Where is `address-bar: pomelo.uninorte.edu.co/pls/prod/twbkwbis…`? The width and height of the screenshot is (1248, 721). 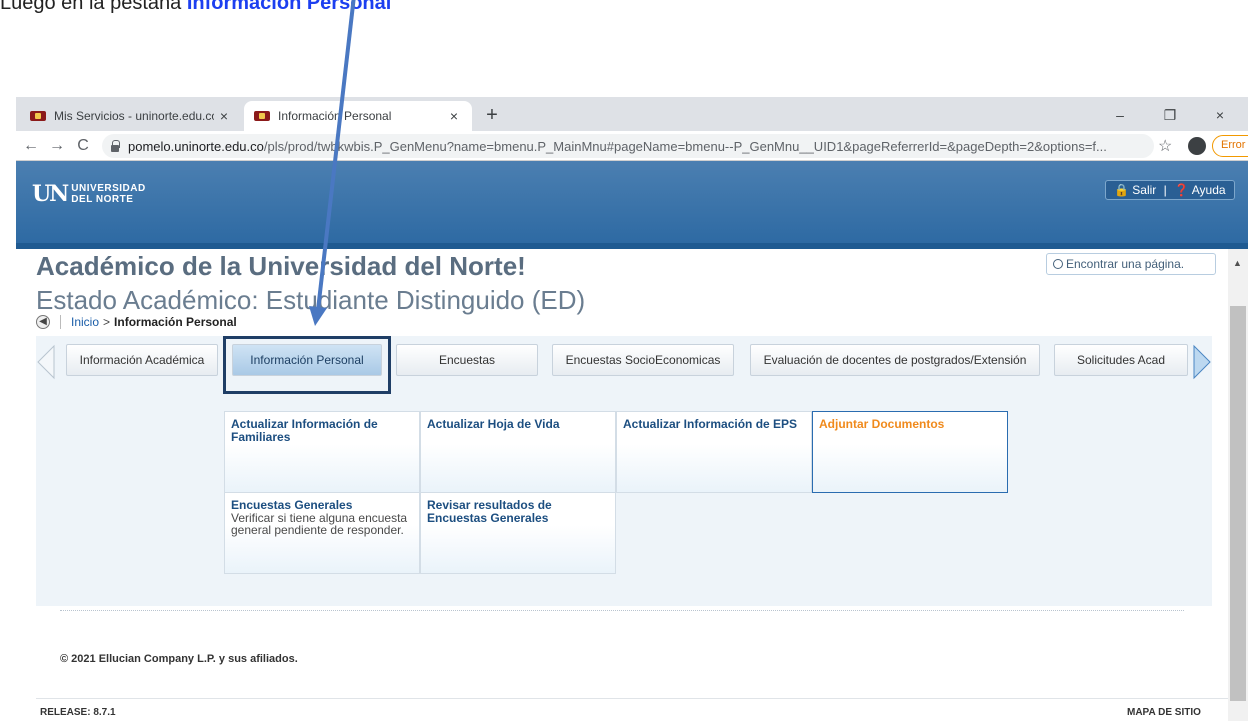 address-bar: pomelo.uninorte.edu.co/pls/prod/twbkwbis… is located at coordinates (628, 146).